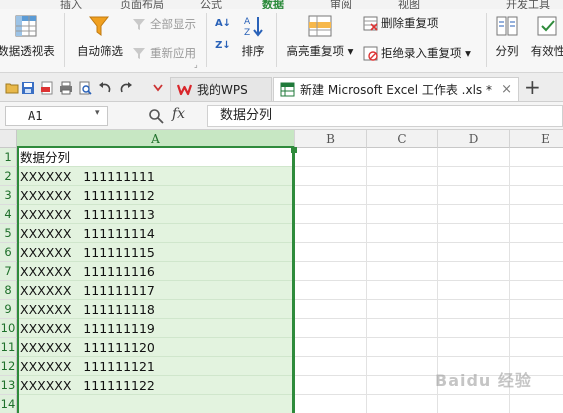 Image resolution: width=563 pixels, height=413 pixels. I want to click on validation-button: 有效性, so click(545, 36).